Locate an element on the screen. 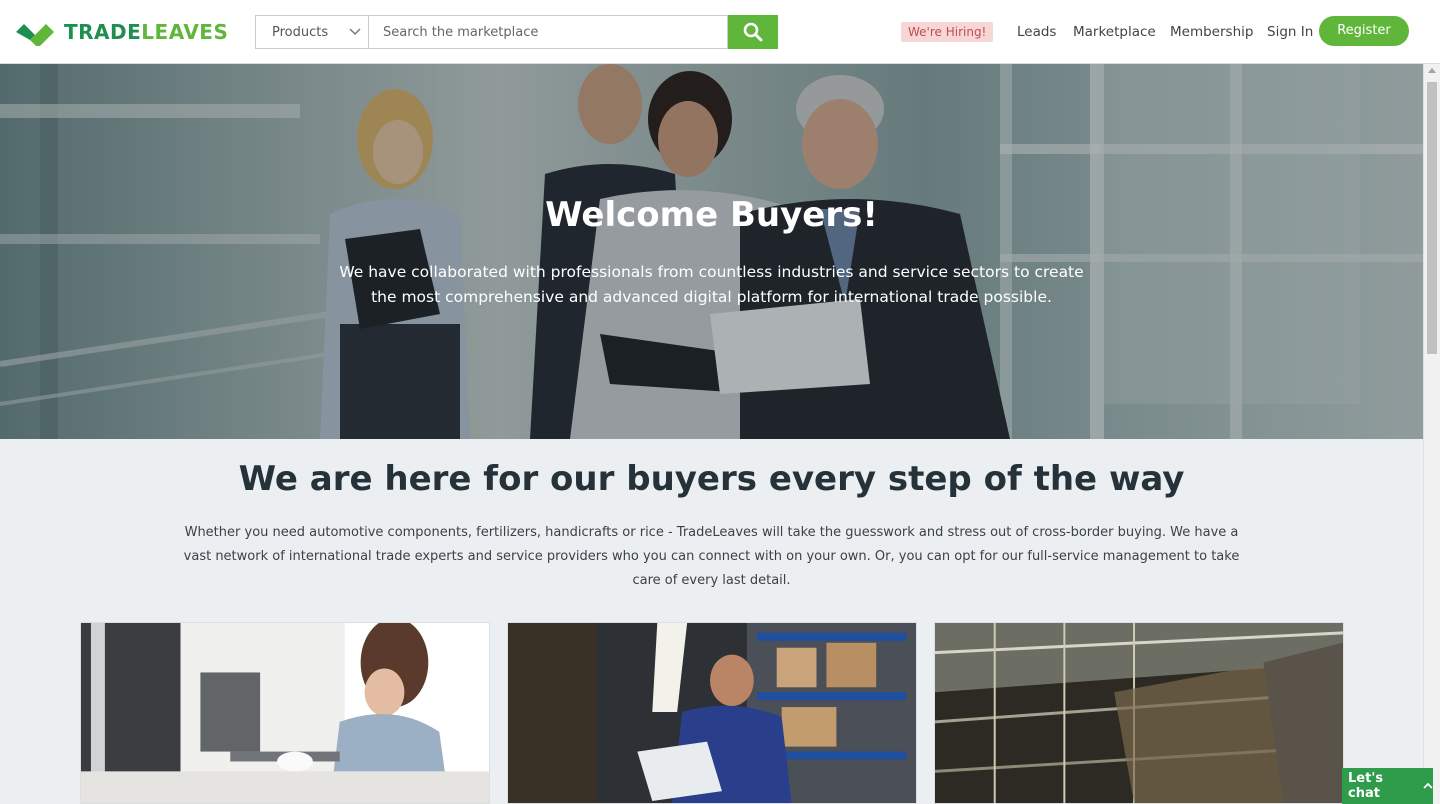 This screenshot has height=804, width=1440. category-select: Products is located at coordinates (311, 32).